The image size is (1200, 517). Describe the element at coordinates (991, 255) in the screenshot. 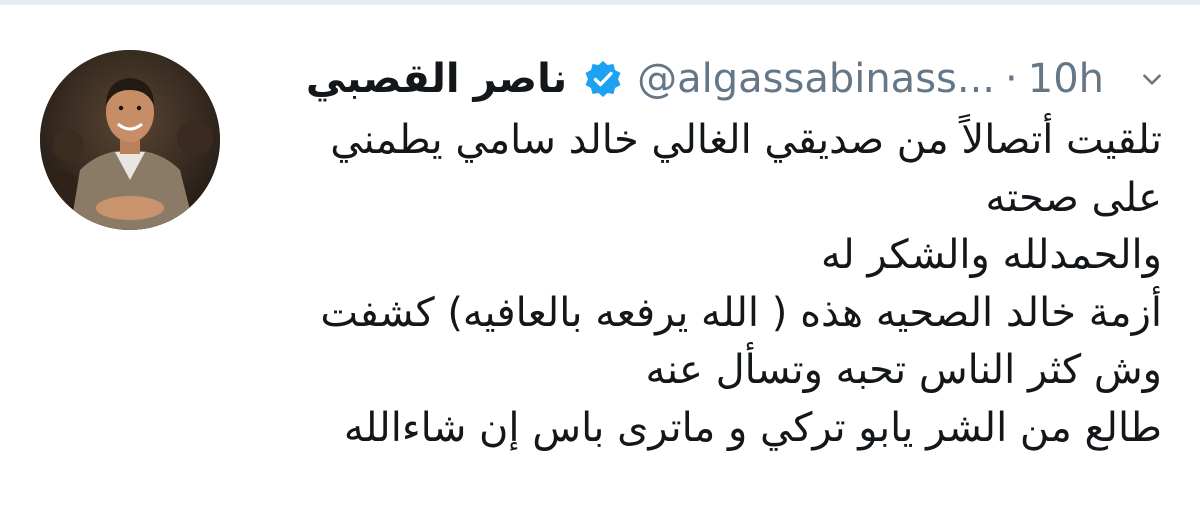

I see `tweet-line: والحمدلله والشكر له` at that location.